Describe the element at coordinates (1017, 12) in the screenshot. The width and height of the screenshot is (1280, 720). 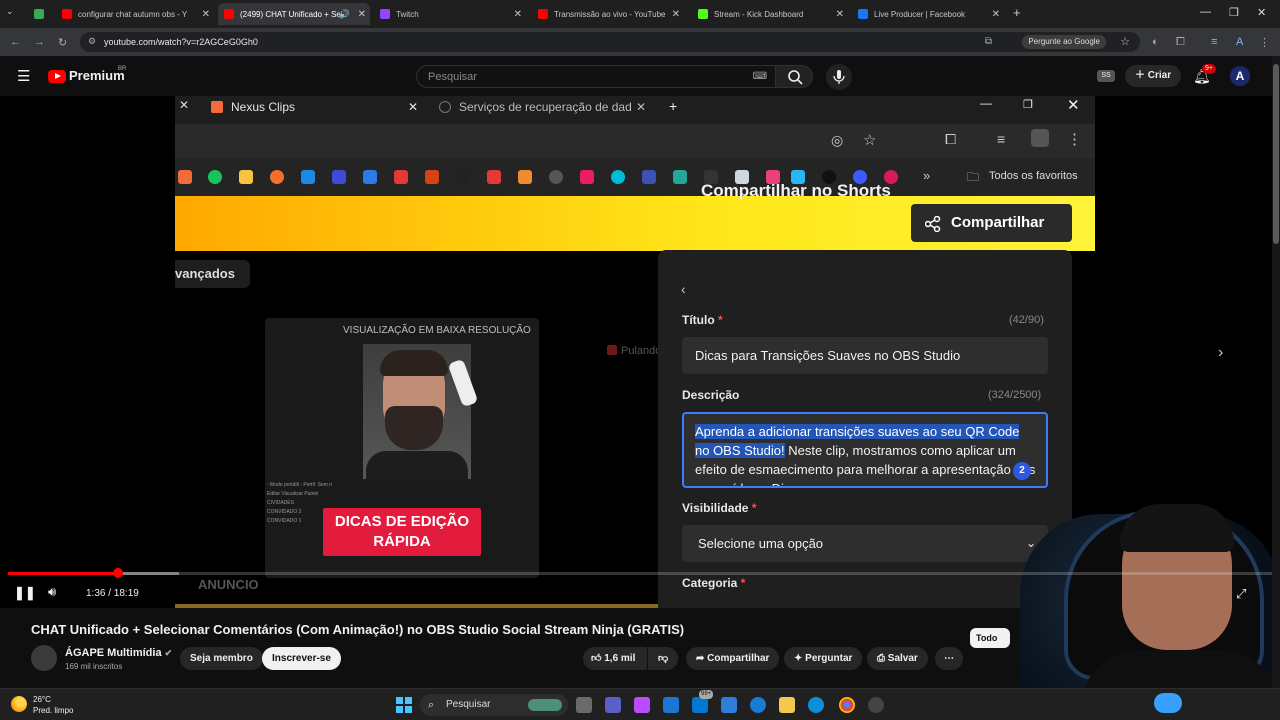
I see `new-tab-icon: +` at that location.